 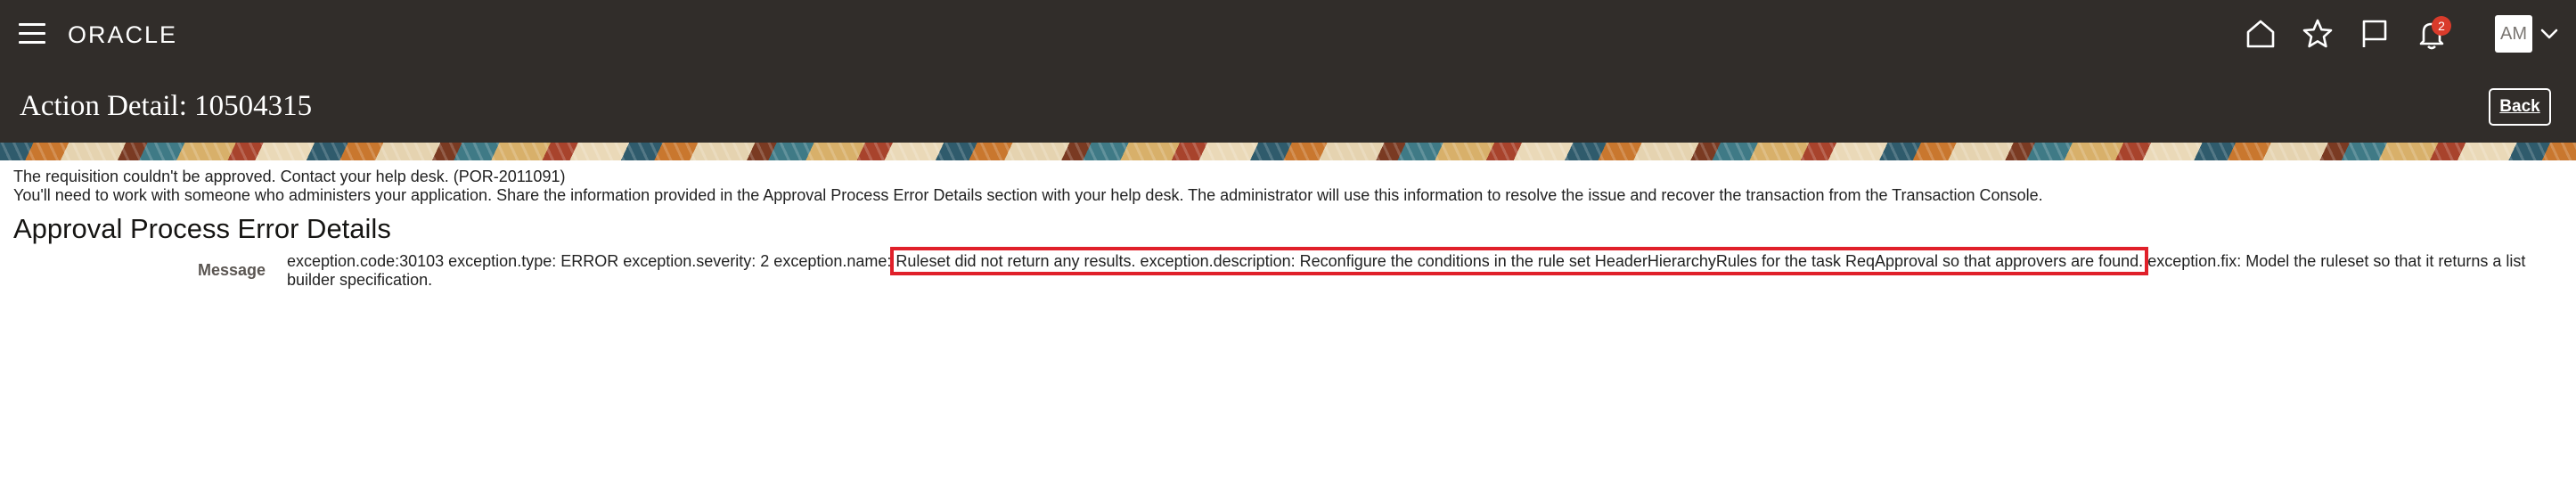 What do you see at coordinates (2549, 34) in the screenshot?
I see `chevron-down-icon` at bounding box center [2549, 34].